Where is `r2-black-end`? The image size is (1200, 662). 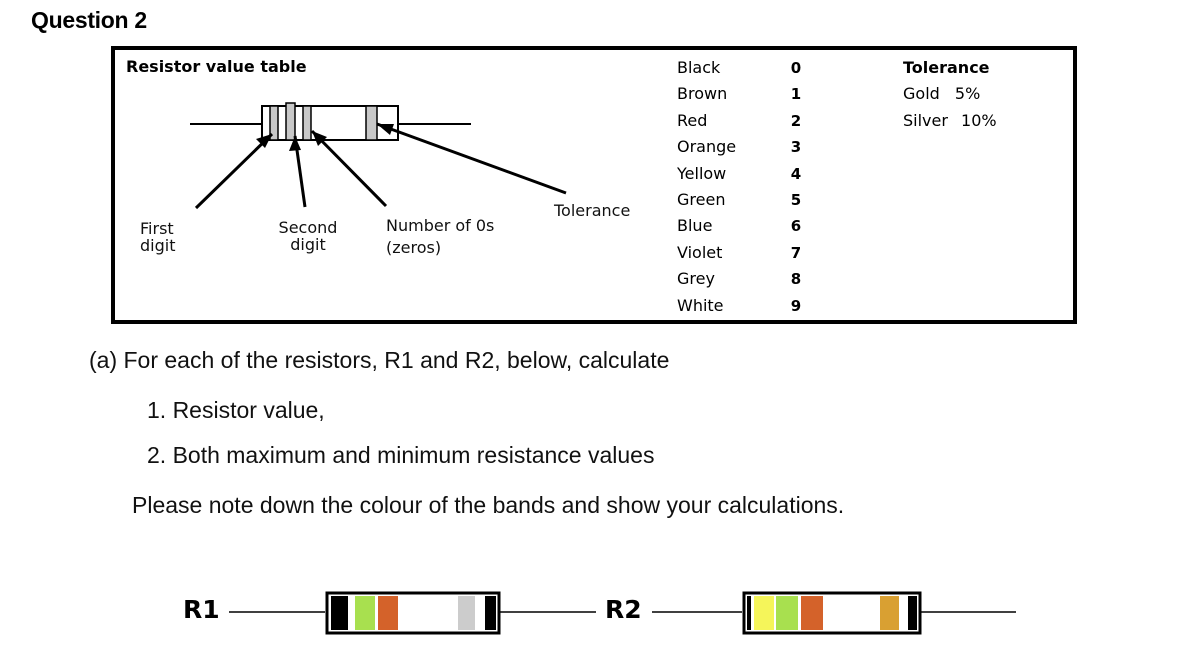
r2-black-end is located at coordinates (749, 613).